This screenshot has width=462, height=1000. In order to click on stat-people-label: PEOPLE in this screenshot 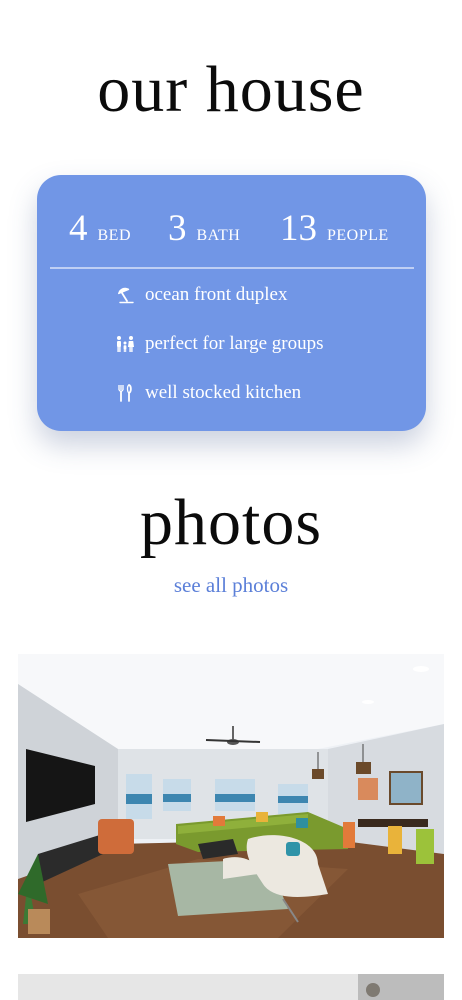, I will do `click(358, 235)`.